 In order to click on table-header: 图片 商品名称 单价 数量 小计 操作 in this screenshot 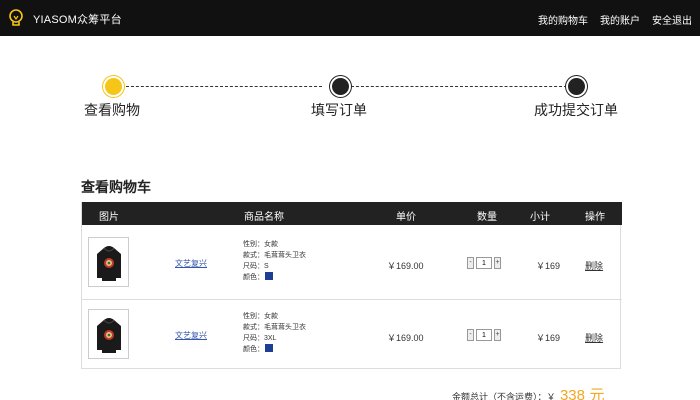, I will do `click(352, 213)`.